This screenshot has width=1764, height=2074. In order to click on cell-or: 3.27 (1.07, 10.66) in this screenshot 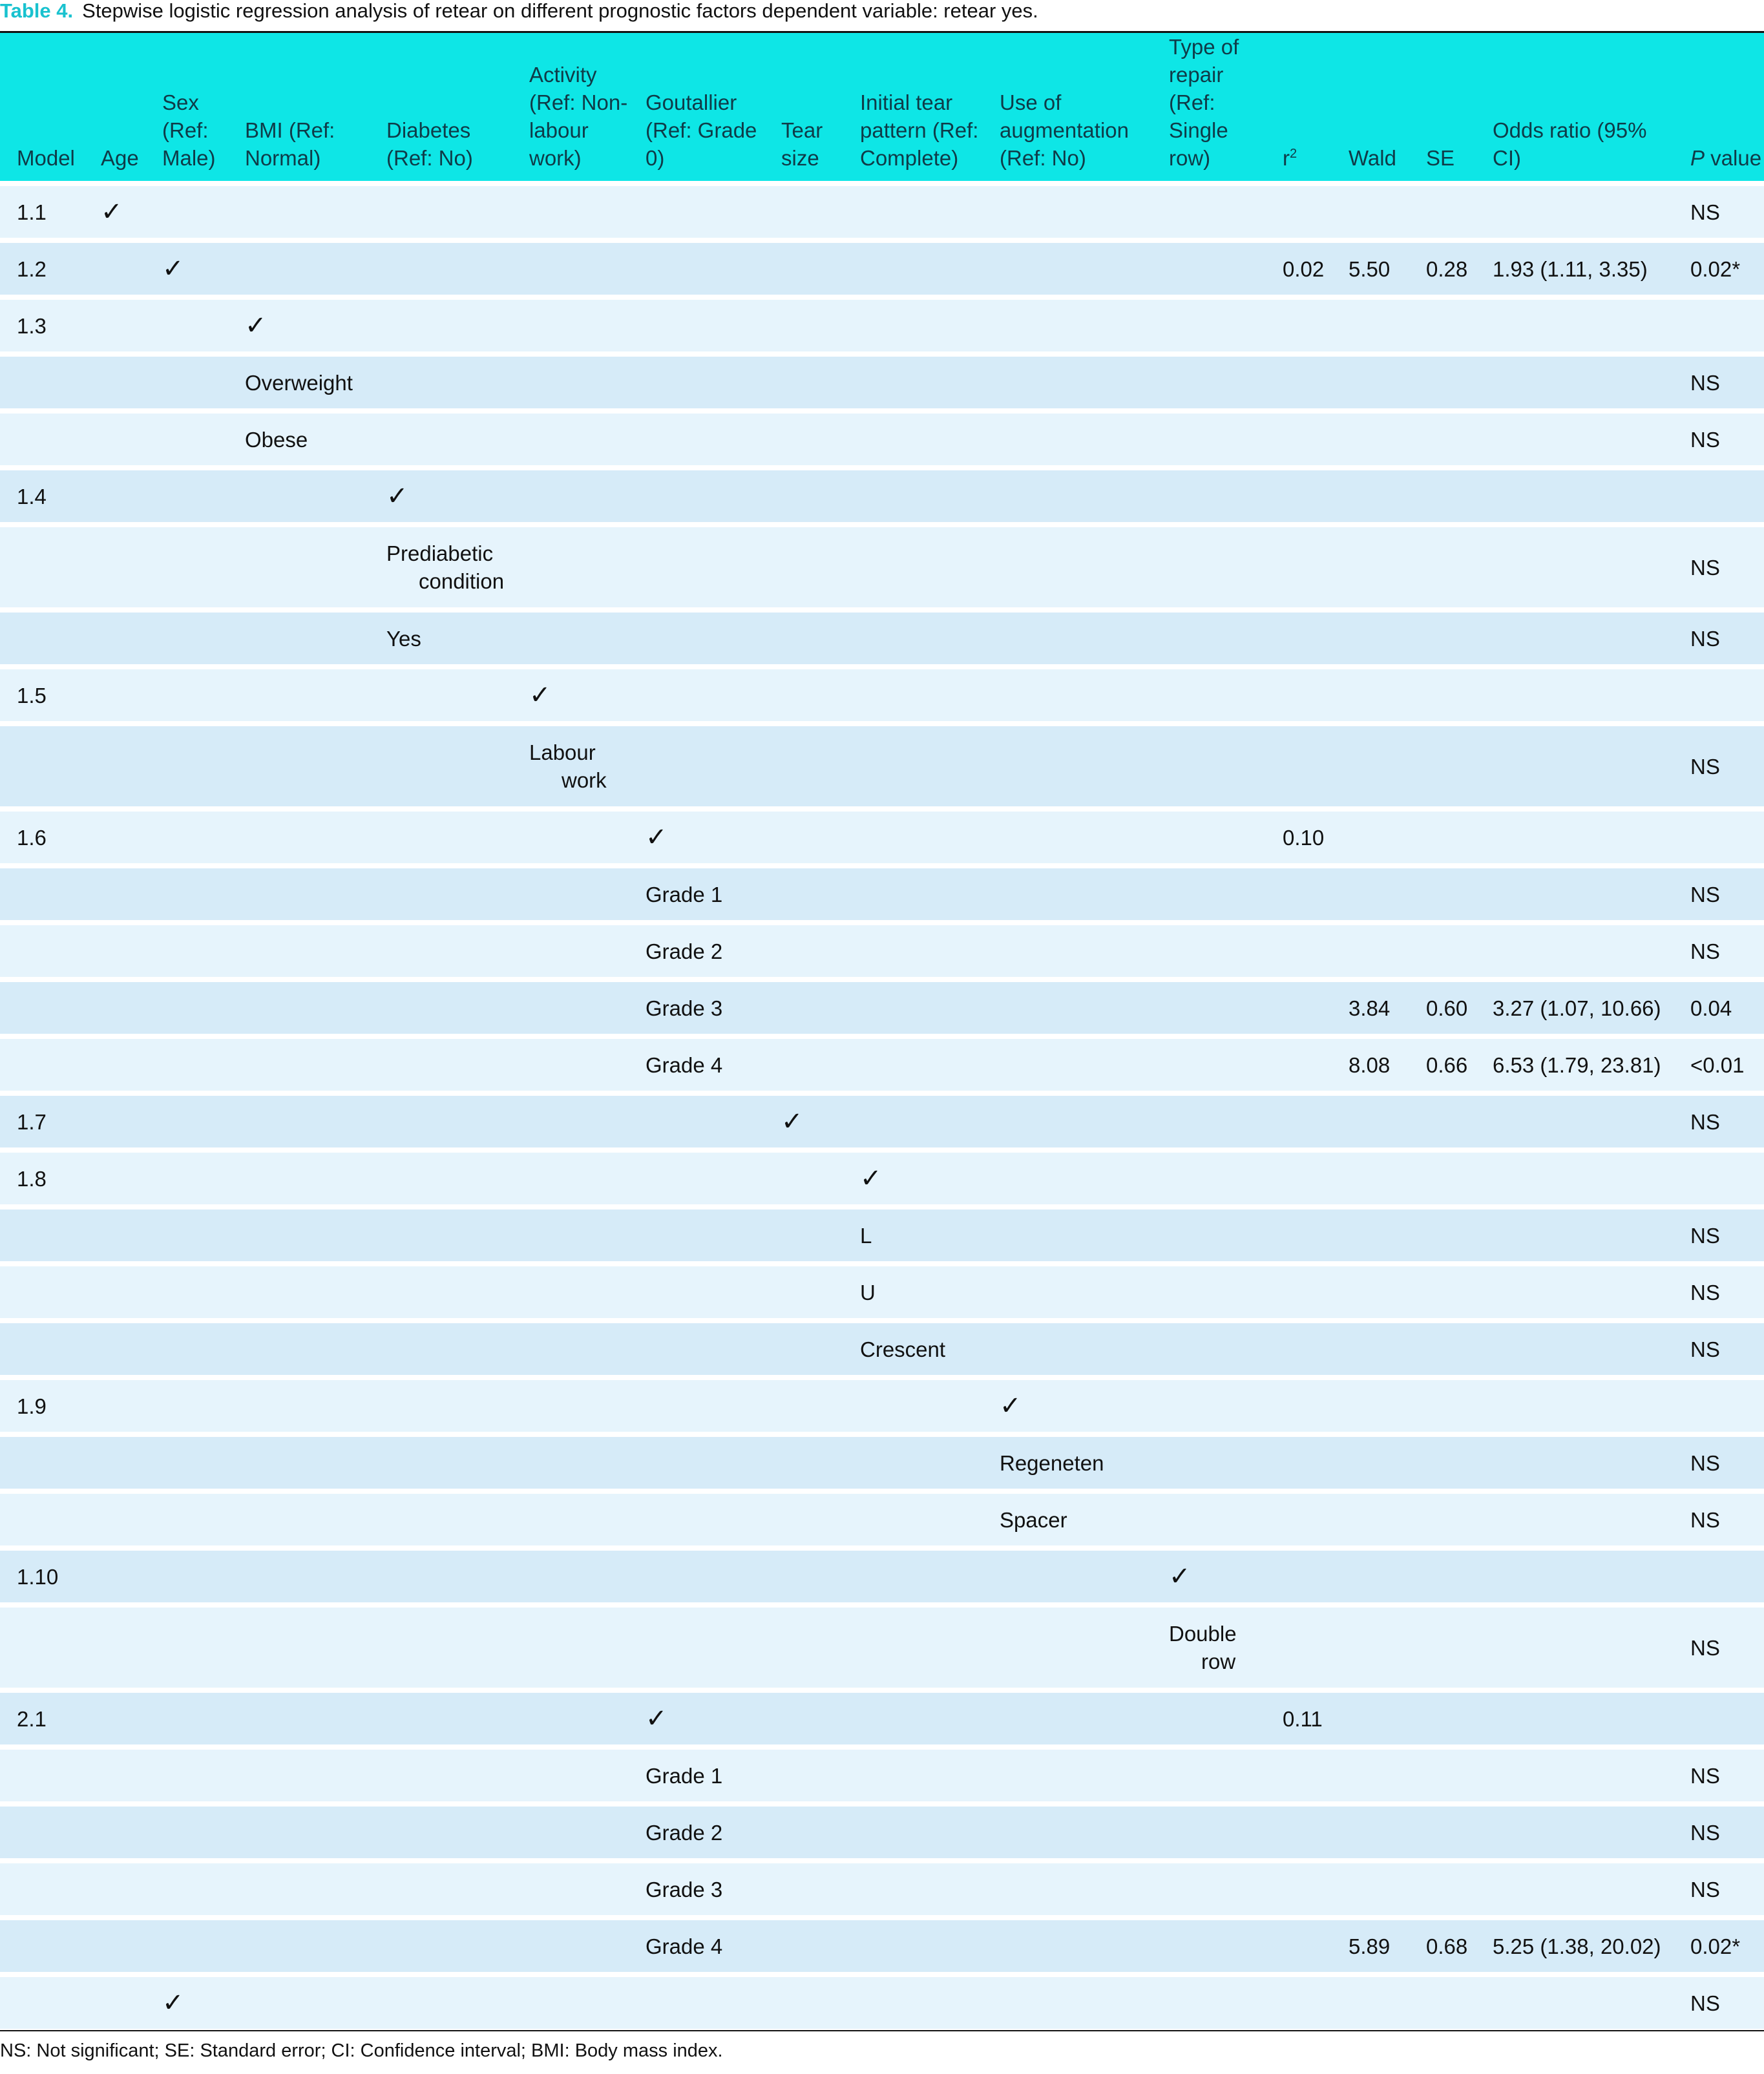, I will do `click(1575, 1008)`.